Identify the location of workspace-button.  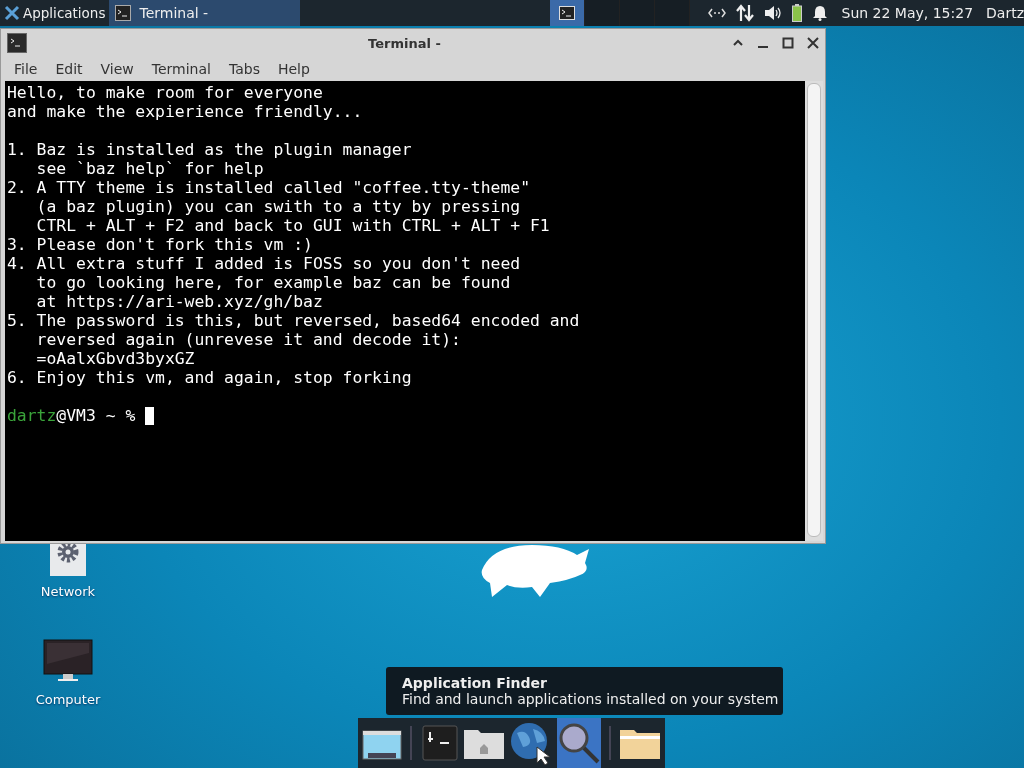
(567, 13).